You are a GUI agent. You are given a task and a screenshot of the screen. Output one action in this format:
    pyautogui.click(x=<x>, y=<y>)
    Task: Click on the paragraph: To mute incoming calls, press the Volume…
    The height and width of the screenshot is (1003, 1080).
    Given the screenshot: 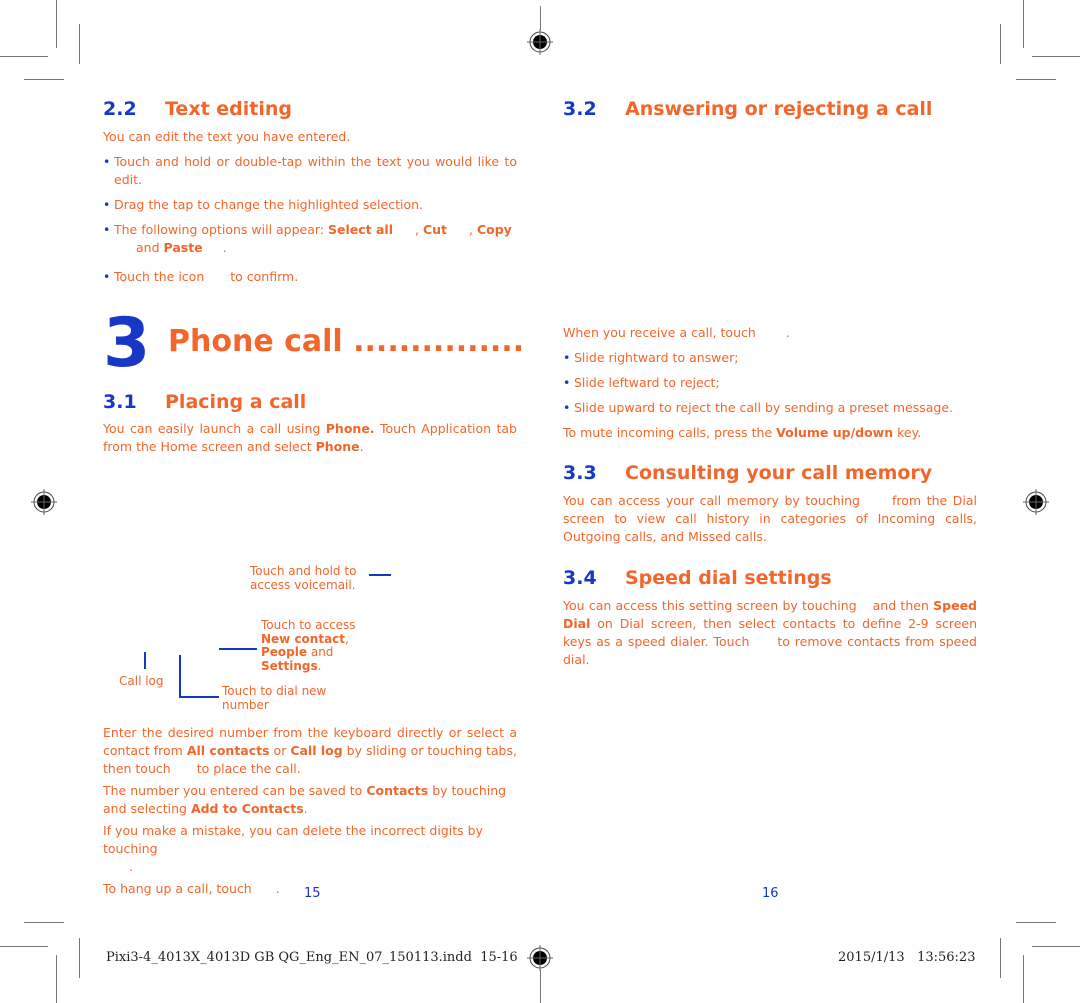 What is the action you would take?
    pyautogui.click(x=742, y=432)
    